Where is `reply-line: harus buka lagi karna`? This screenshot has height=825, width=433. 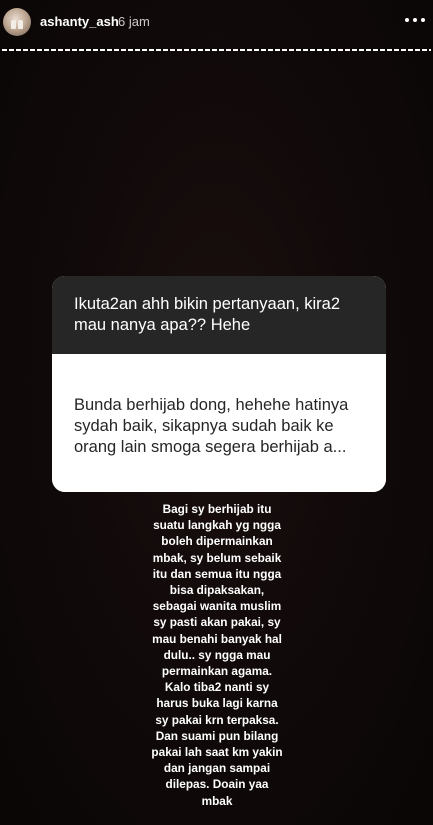
reply-line: harus buka lagi karna is located at coordinates (217, 703).